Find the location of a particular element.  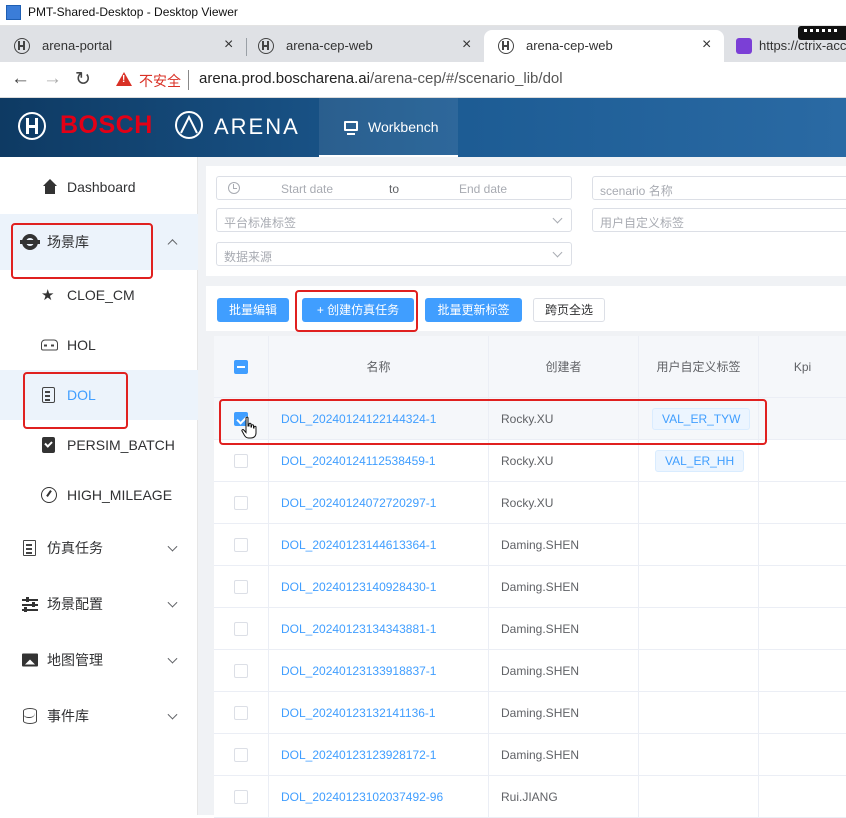

table-row: DOL_20240124112538459-1 Rocky.XU VAL_ER_HH is located at coordinates (530, 461).